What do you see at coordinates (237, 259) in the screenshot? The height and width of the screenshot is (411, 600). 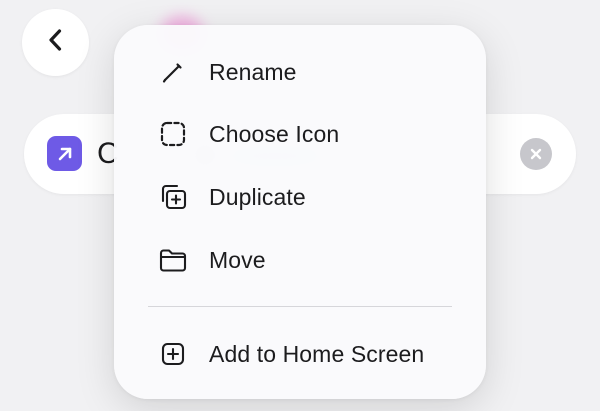 I see `menu-item-label: Move` at bounding box center [237, 259].